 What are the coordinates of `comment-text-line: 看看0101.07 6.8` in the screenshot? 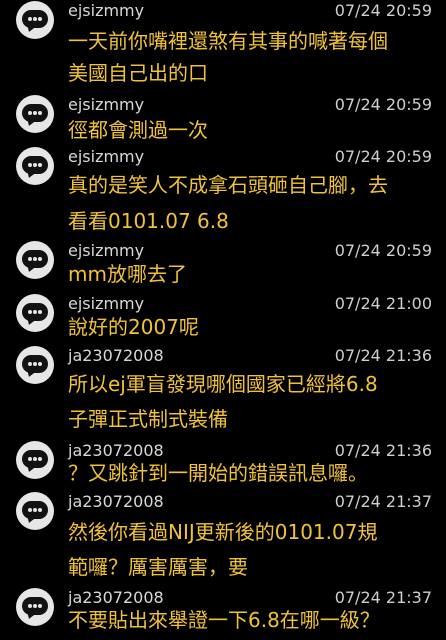 It's located at (148, 221).